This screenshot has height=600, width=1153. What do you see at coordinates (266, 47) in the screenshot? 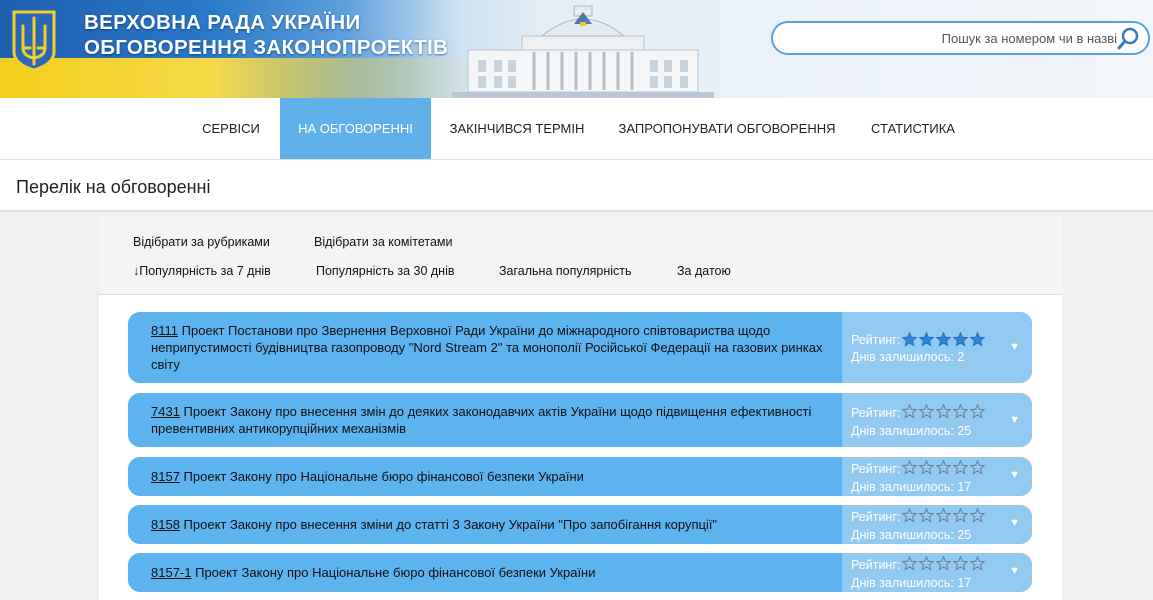
I see `site-title-line2: ОБГОВОРЕННЯ ЗАКОНОПРОЕКТІВ` at bounding box center [266, 47].